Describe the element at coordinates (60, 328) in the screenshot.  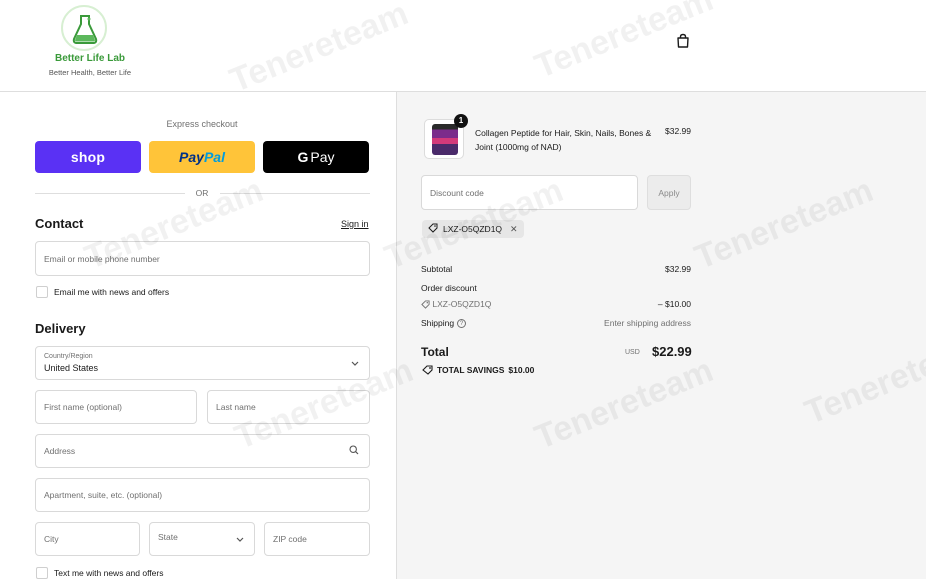
I see `delivery-title: Delivery` at that location.